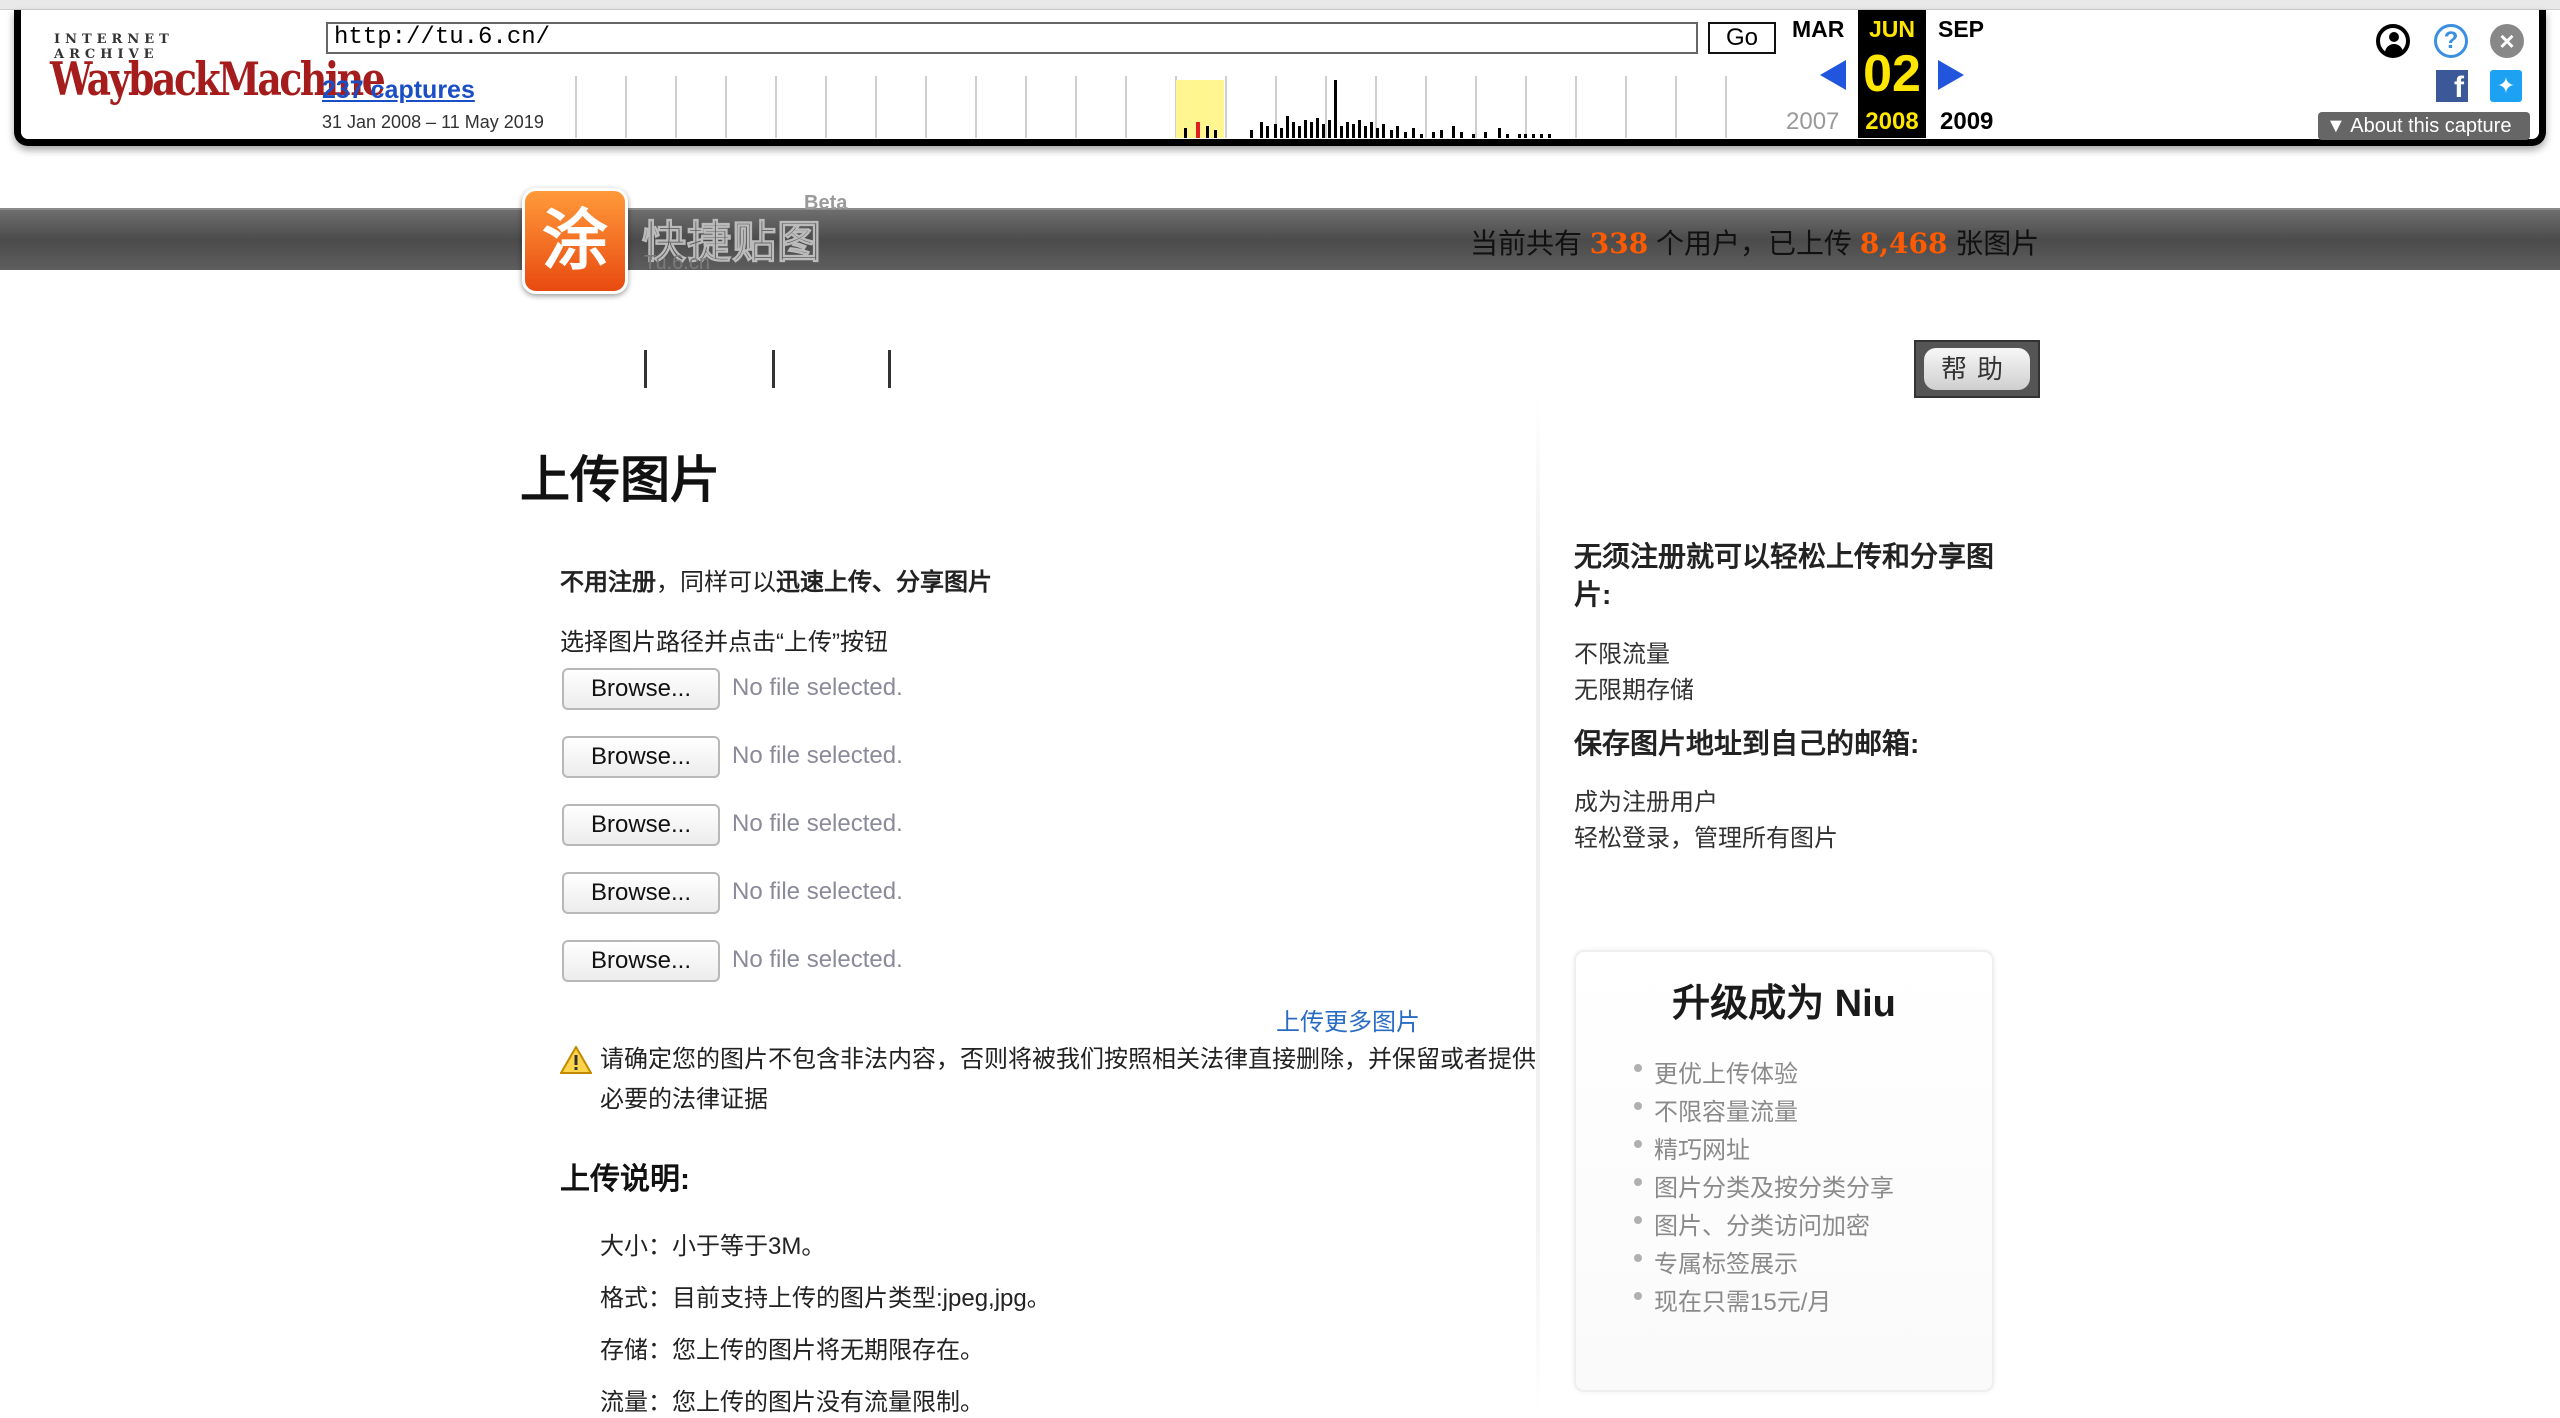 The height and width of the screenshot is (1418, 2560). I want to click on capture-date-range: 31 Jan 2008 – 11 May 2019, so click(433, 122).